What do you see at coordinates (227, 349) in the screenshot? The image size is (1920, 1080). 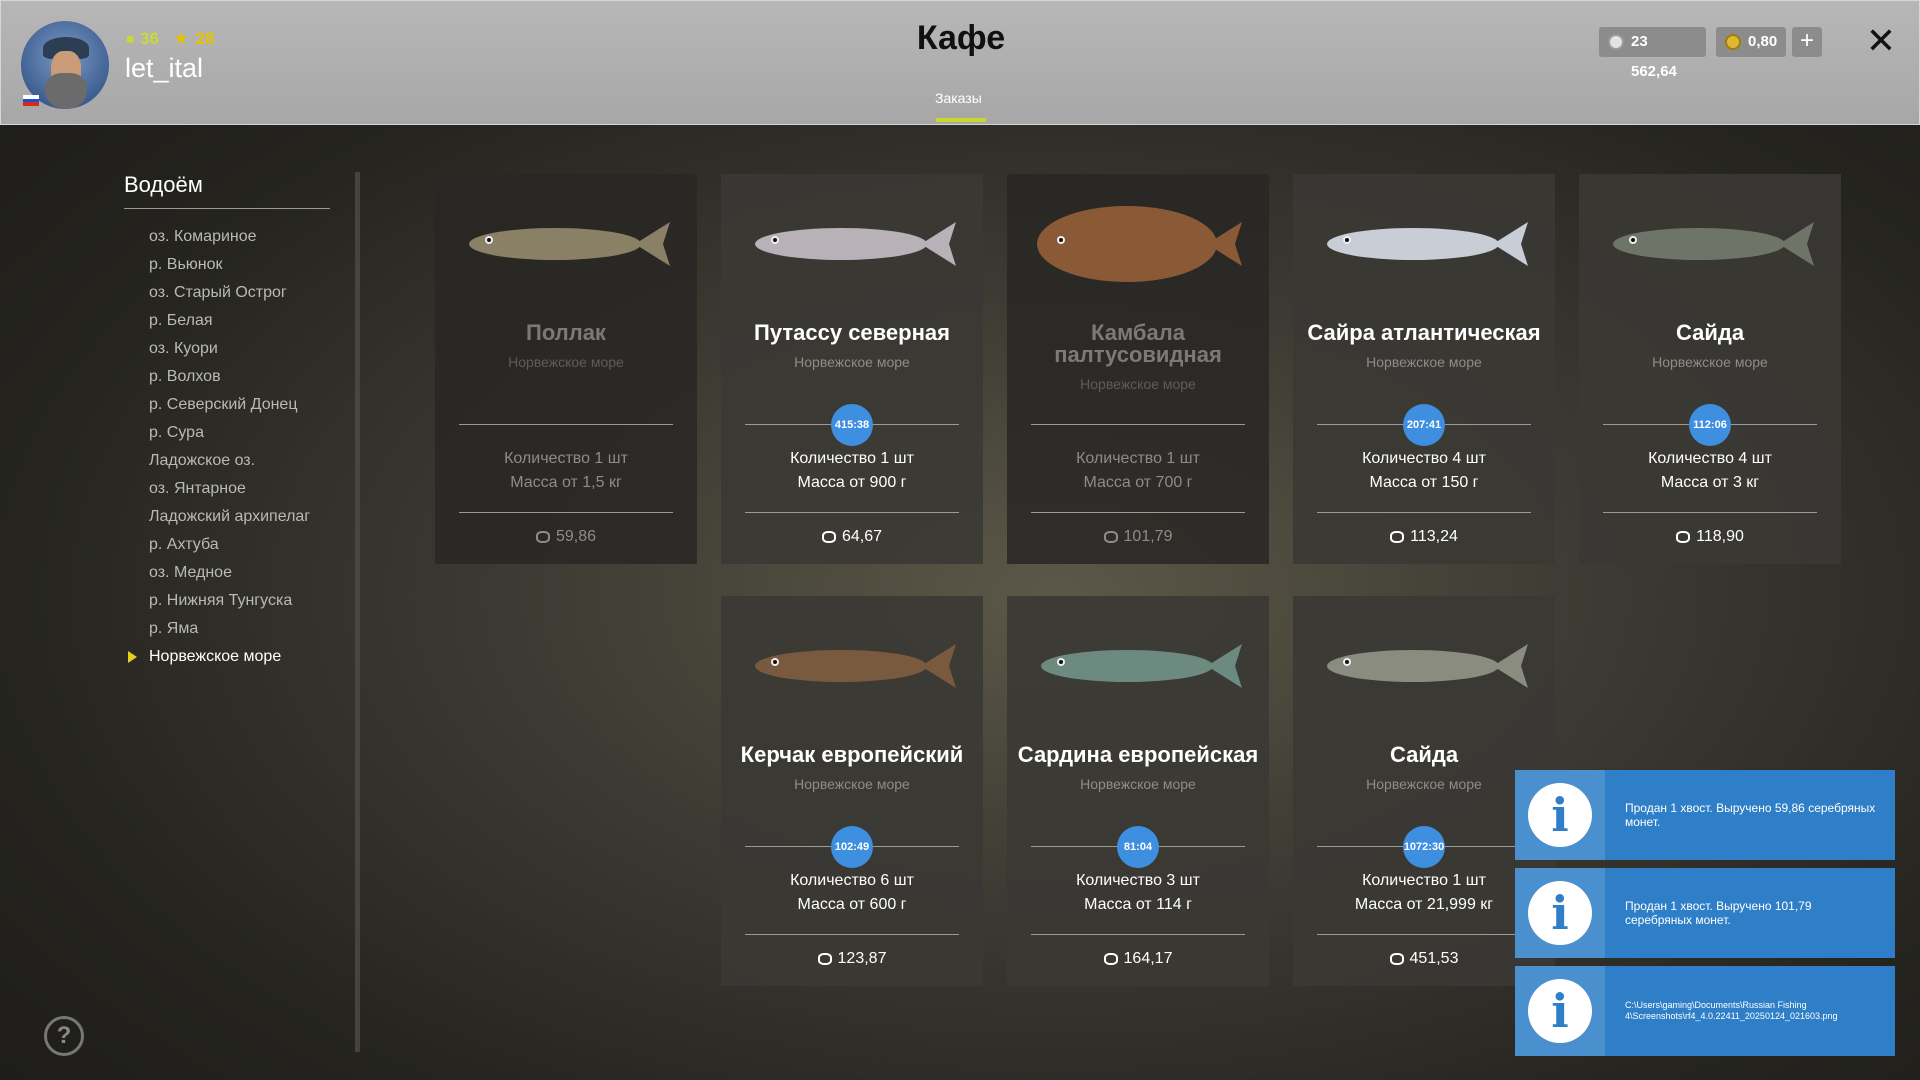 I see `sidebar-item: оз. Куори` at bounding box center [227, 349].